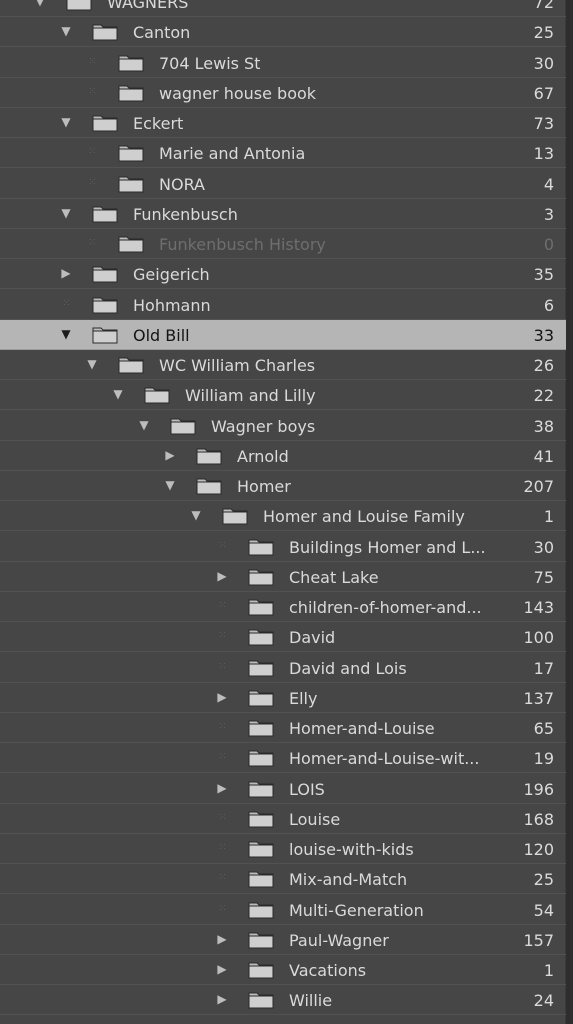 The width and height of the screenshot is (573, 1024). What do you see at coordinates (283, 698) in the screenshot?
I see `folder-row: ▶ Elly 137` at bounding box center [283, 698].